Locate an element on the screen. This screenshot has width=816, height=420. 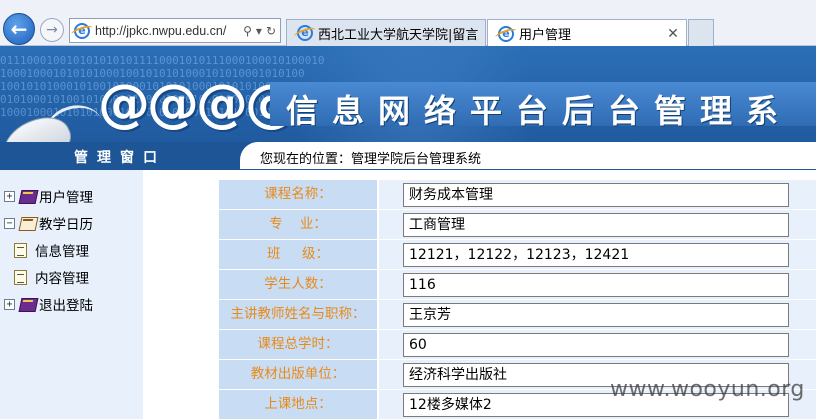
sidebar-item-logout: + 退出登陆 is located at coordinates (48, 304).